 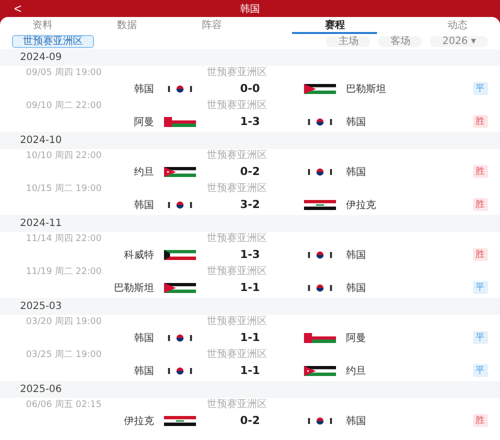 I want to click on tab: 数据, so click(x=127, y=25).